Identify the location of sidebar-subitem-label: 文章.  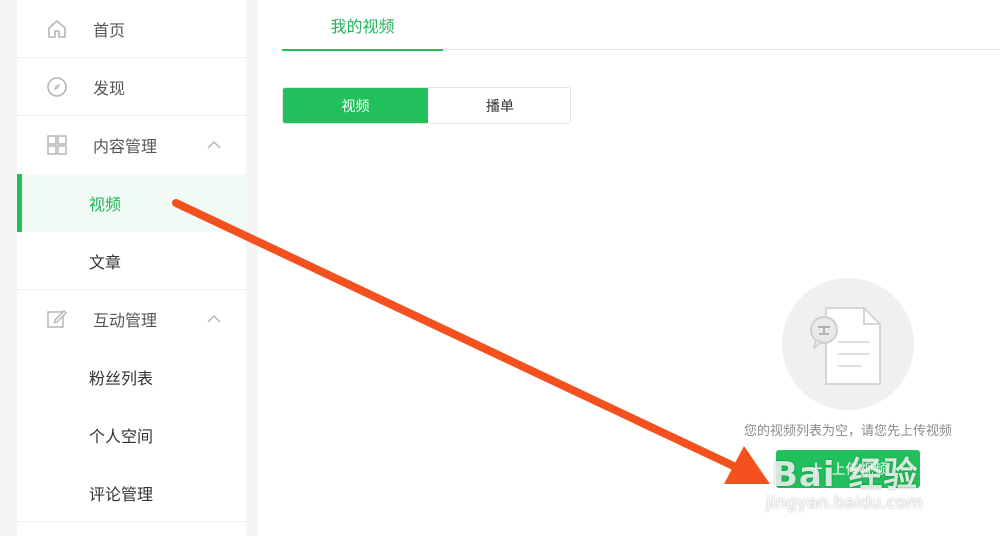
(105, 262).